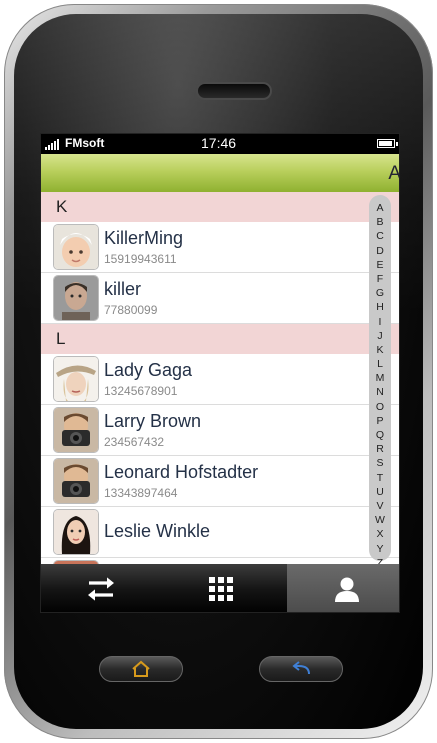  I want to click on tab-keypad, so click(221, 588).